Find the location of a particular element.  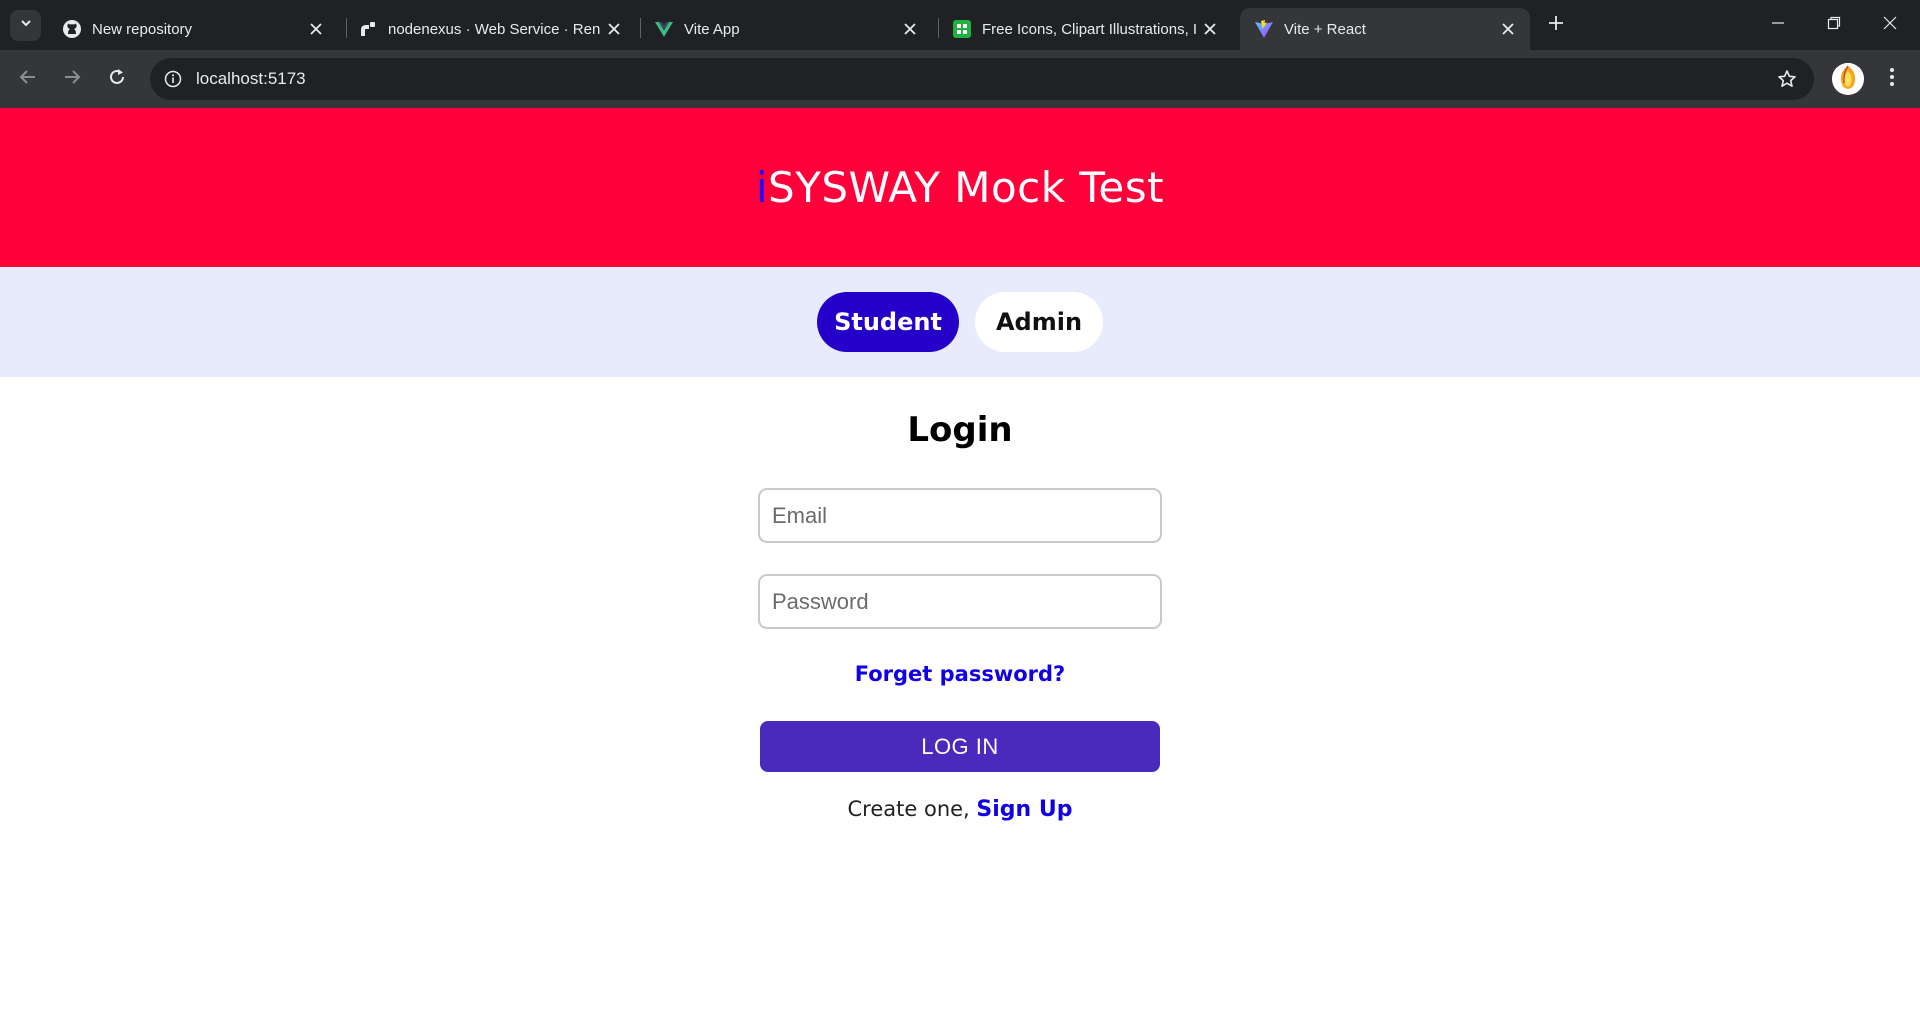

avatar-icon is located at coordinates (1848, 79).